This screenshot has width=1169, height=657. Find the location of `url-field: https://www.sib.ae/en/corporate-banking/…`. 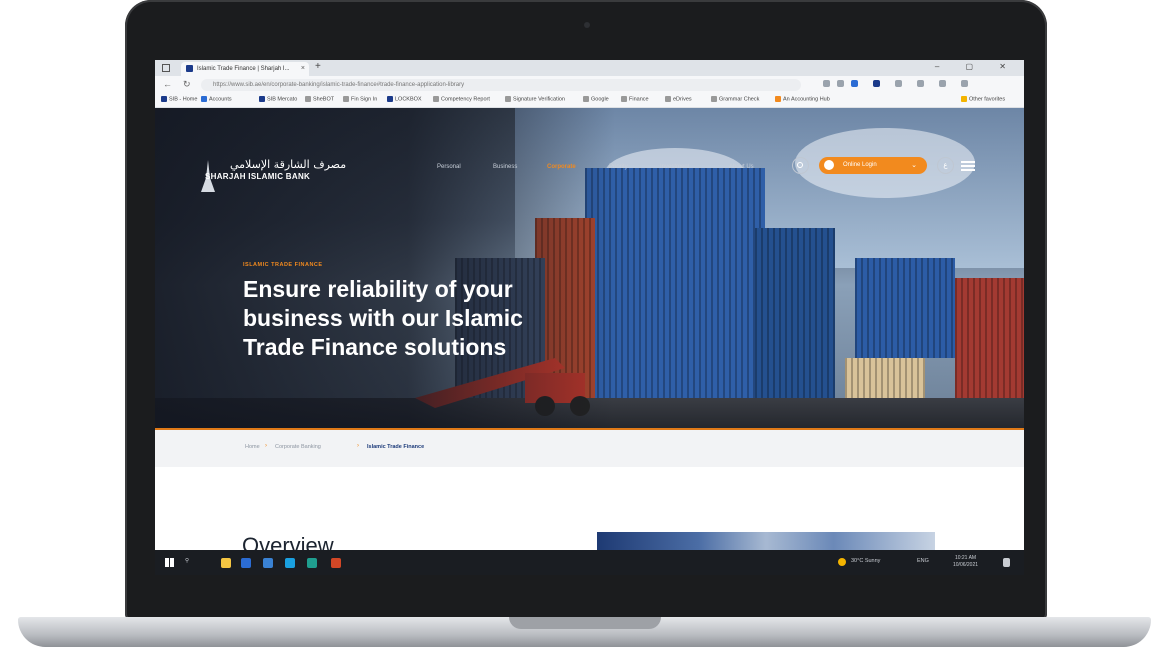

url-field: https://www.sib.ae/en/corporate-banking/… is located at coordinates (501, 85).